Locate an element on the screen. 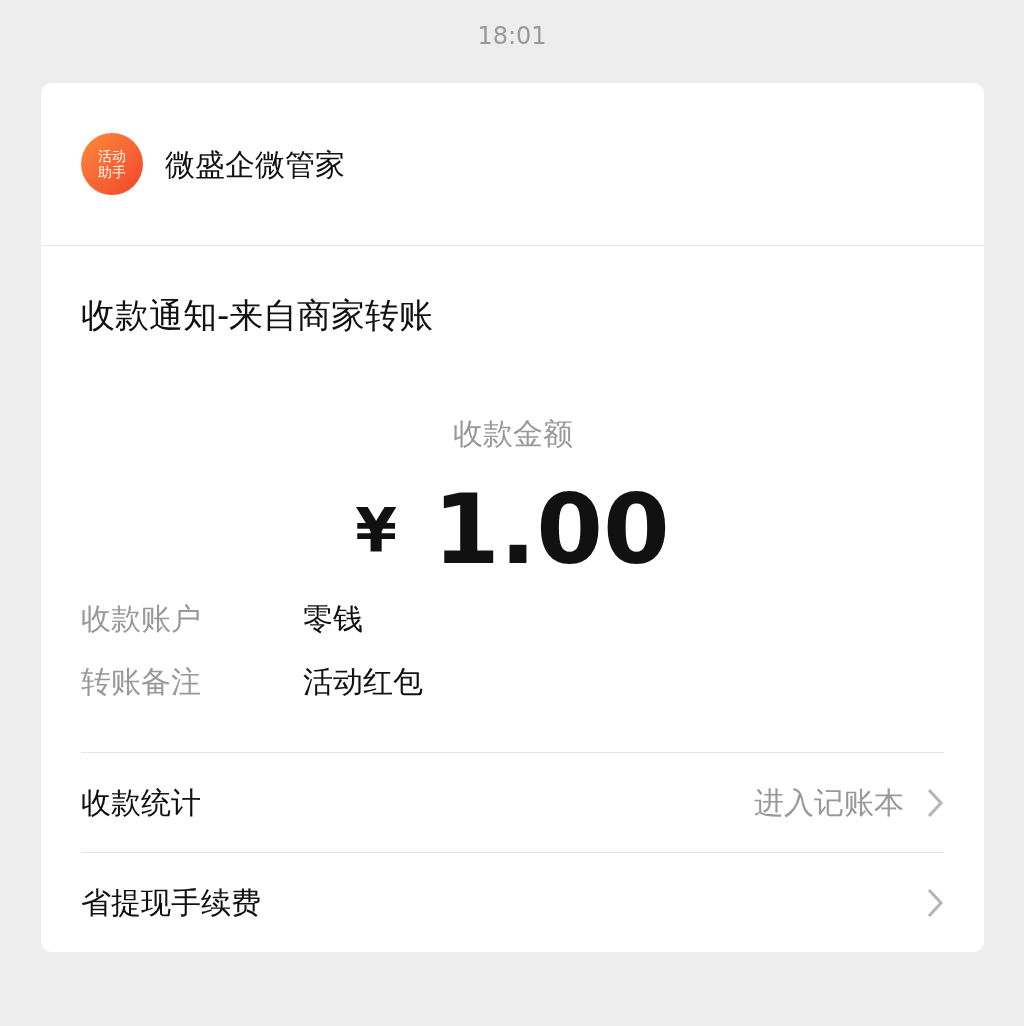  message-title: 收款通知-来自商家转账 is located at coordinates (258, 315).